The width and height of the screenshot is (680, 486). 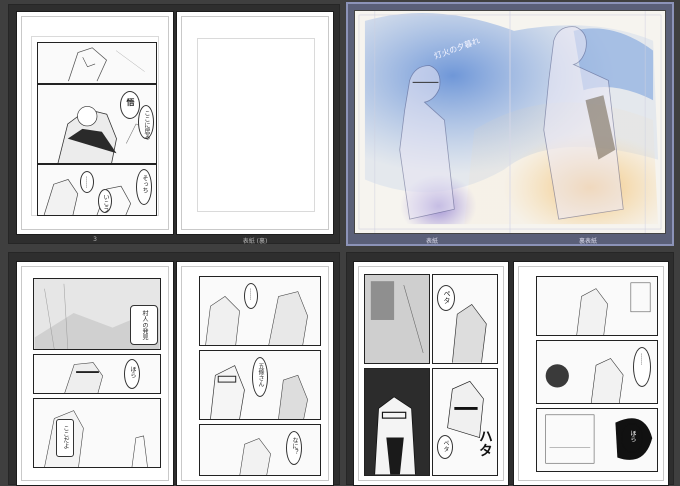 What do you see at coordinates (95, 239) in the screenshot?
I see `page-label: 3` at bounding box center [95, 239].